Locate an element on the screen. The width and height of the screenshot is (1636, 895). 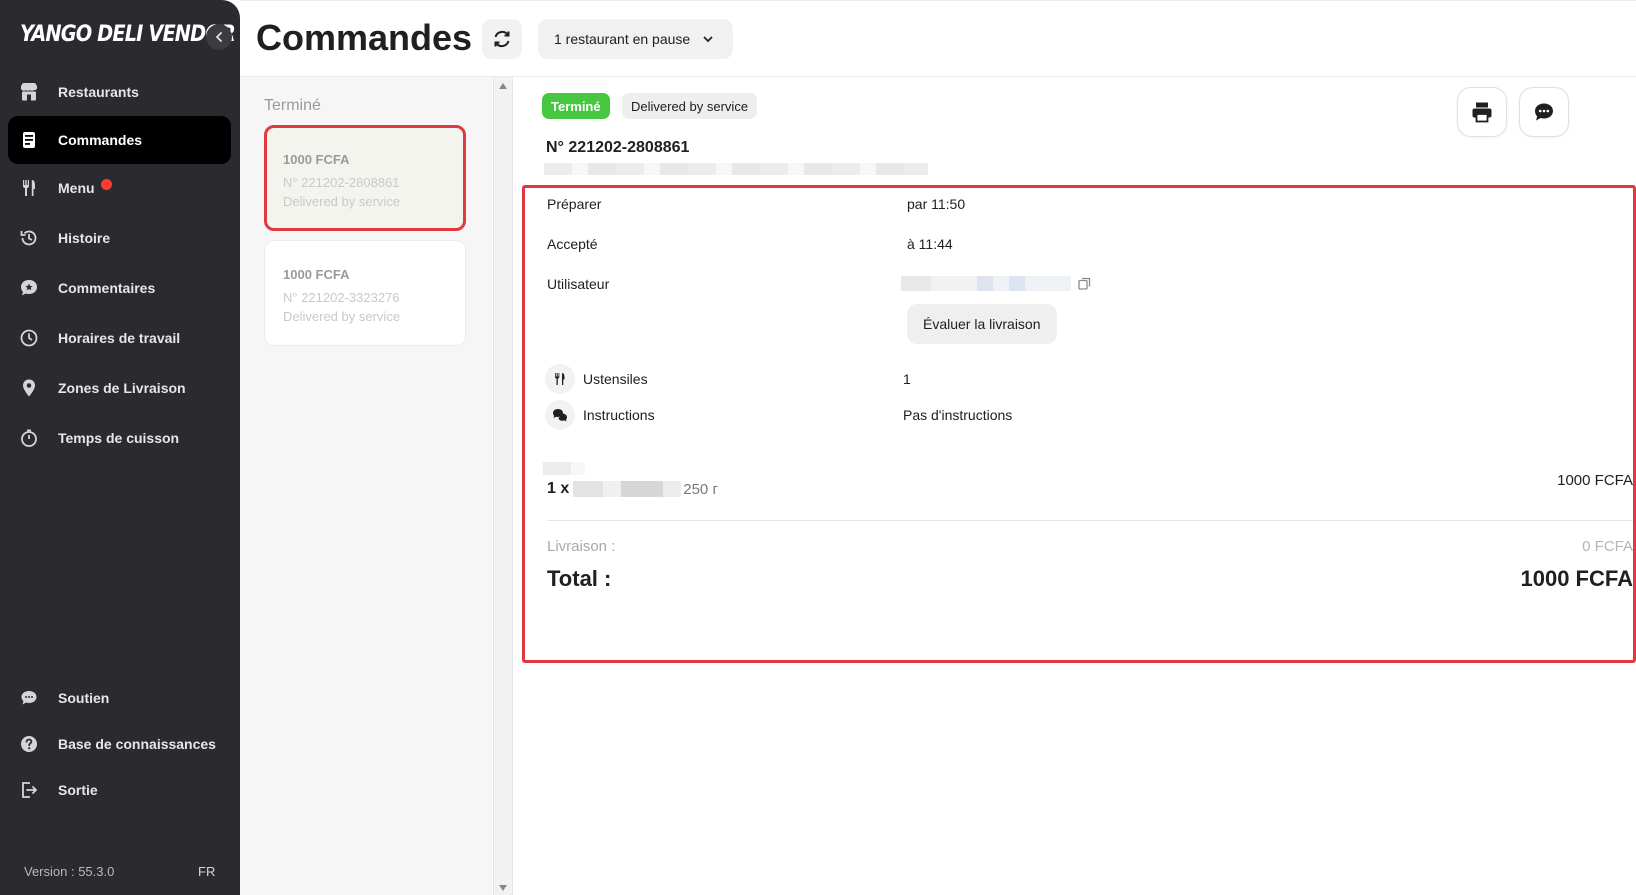
user-label: Utilisateur is located at coordinates (578, 284).